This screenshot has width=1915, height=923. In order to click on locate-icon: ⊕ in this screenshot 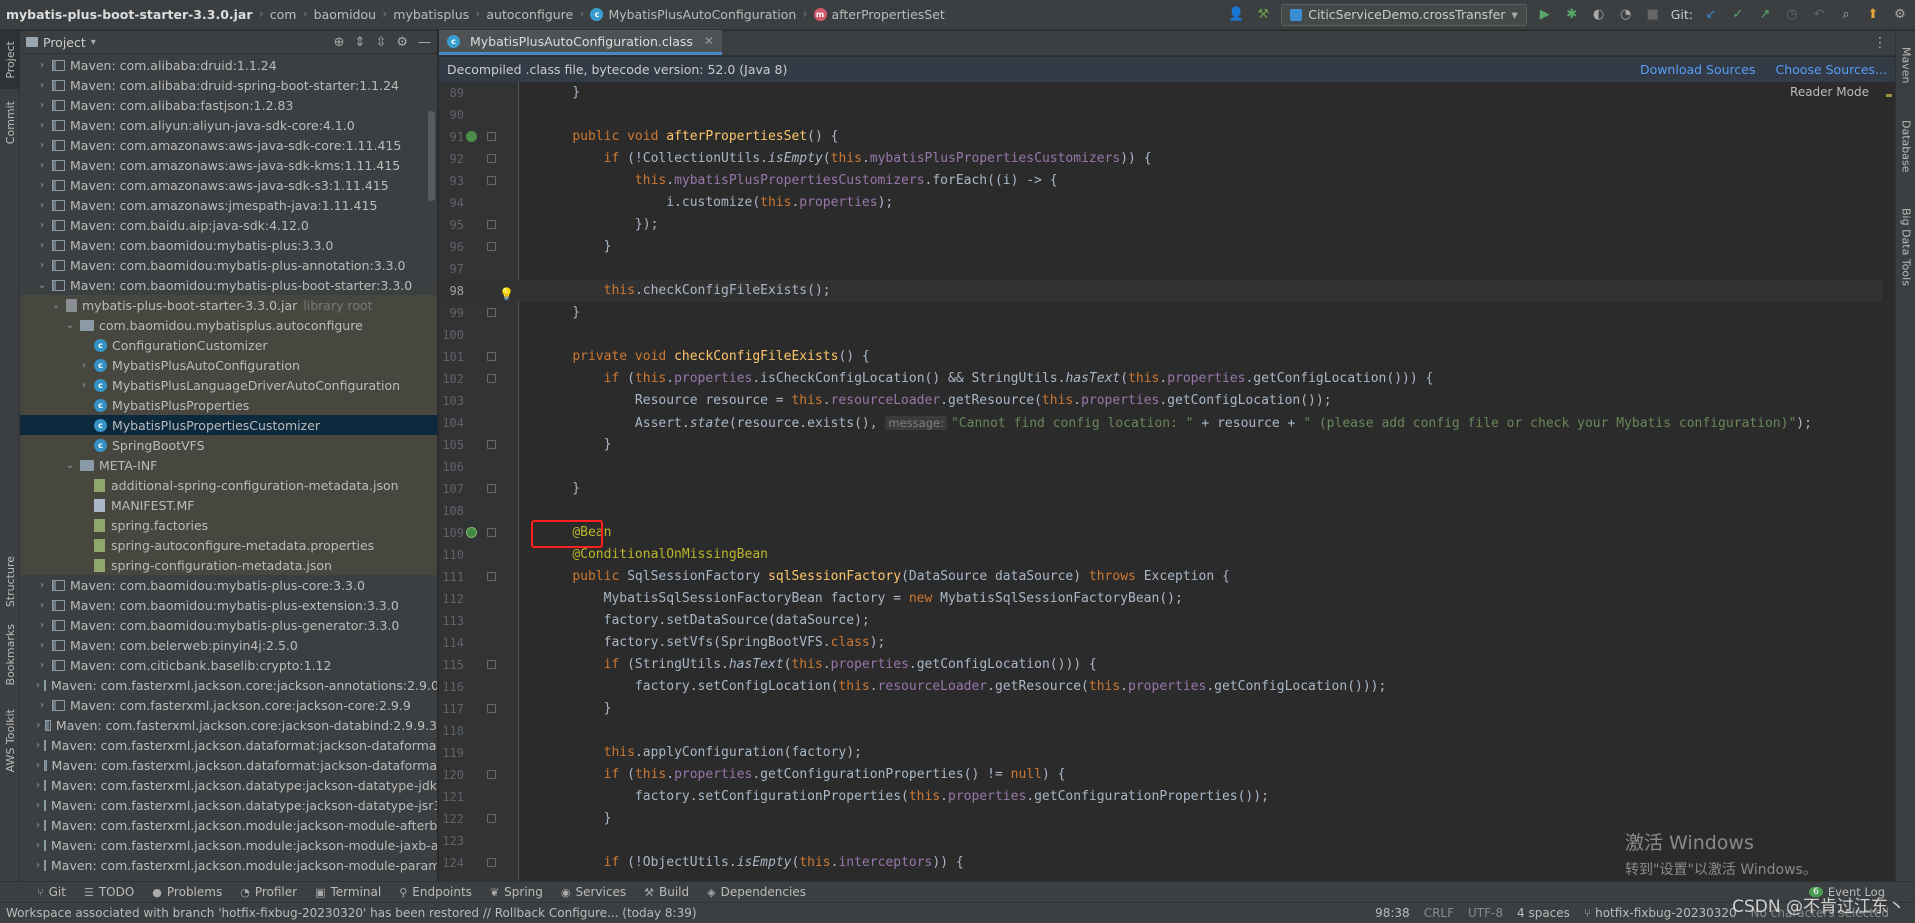, I will do `click(339, 42)`.